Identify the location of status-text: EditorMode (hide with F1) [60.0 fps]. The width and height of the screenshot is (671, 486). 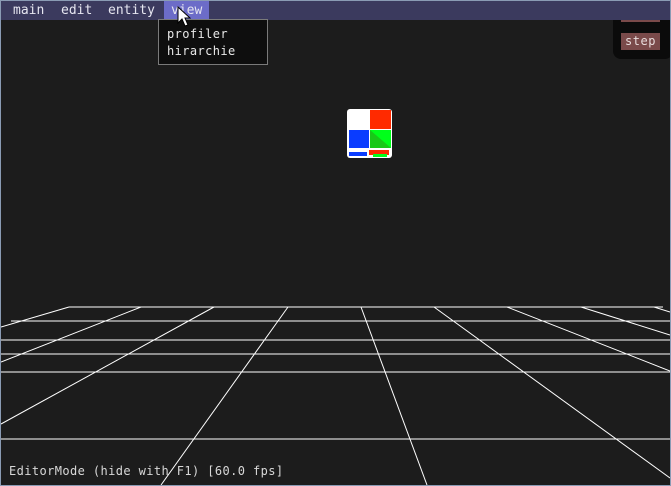
(146, 471).